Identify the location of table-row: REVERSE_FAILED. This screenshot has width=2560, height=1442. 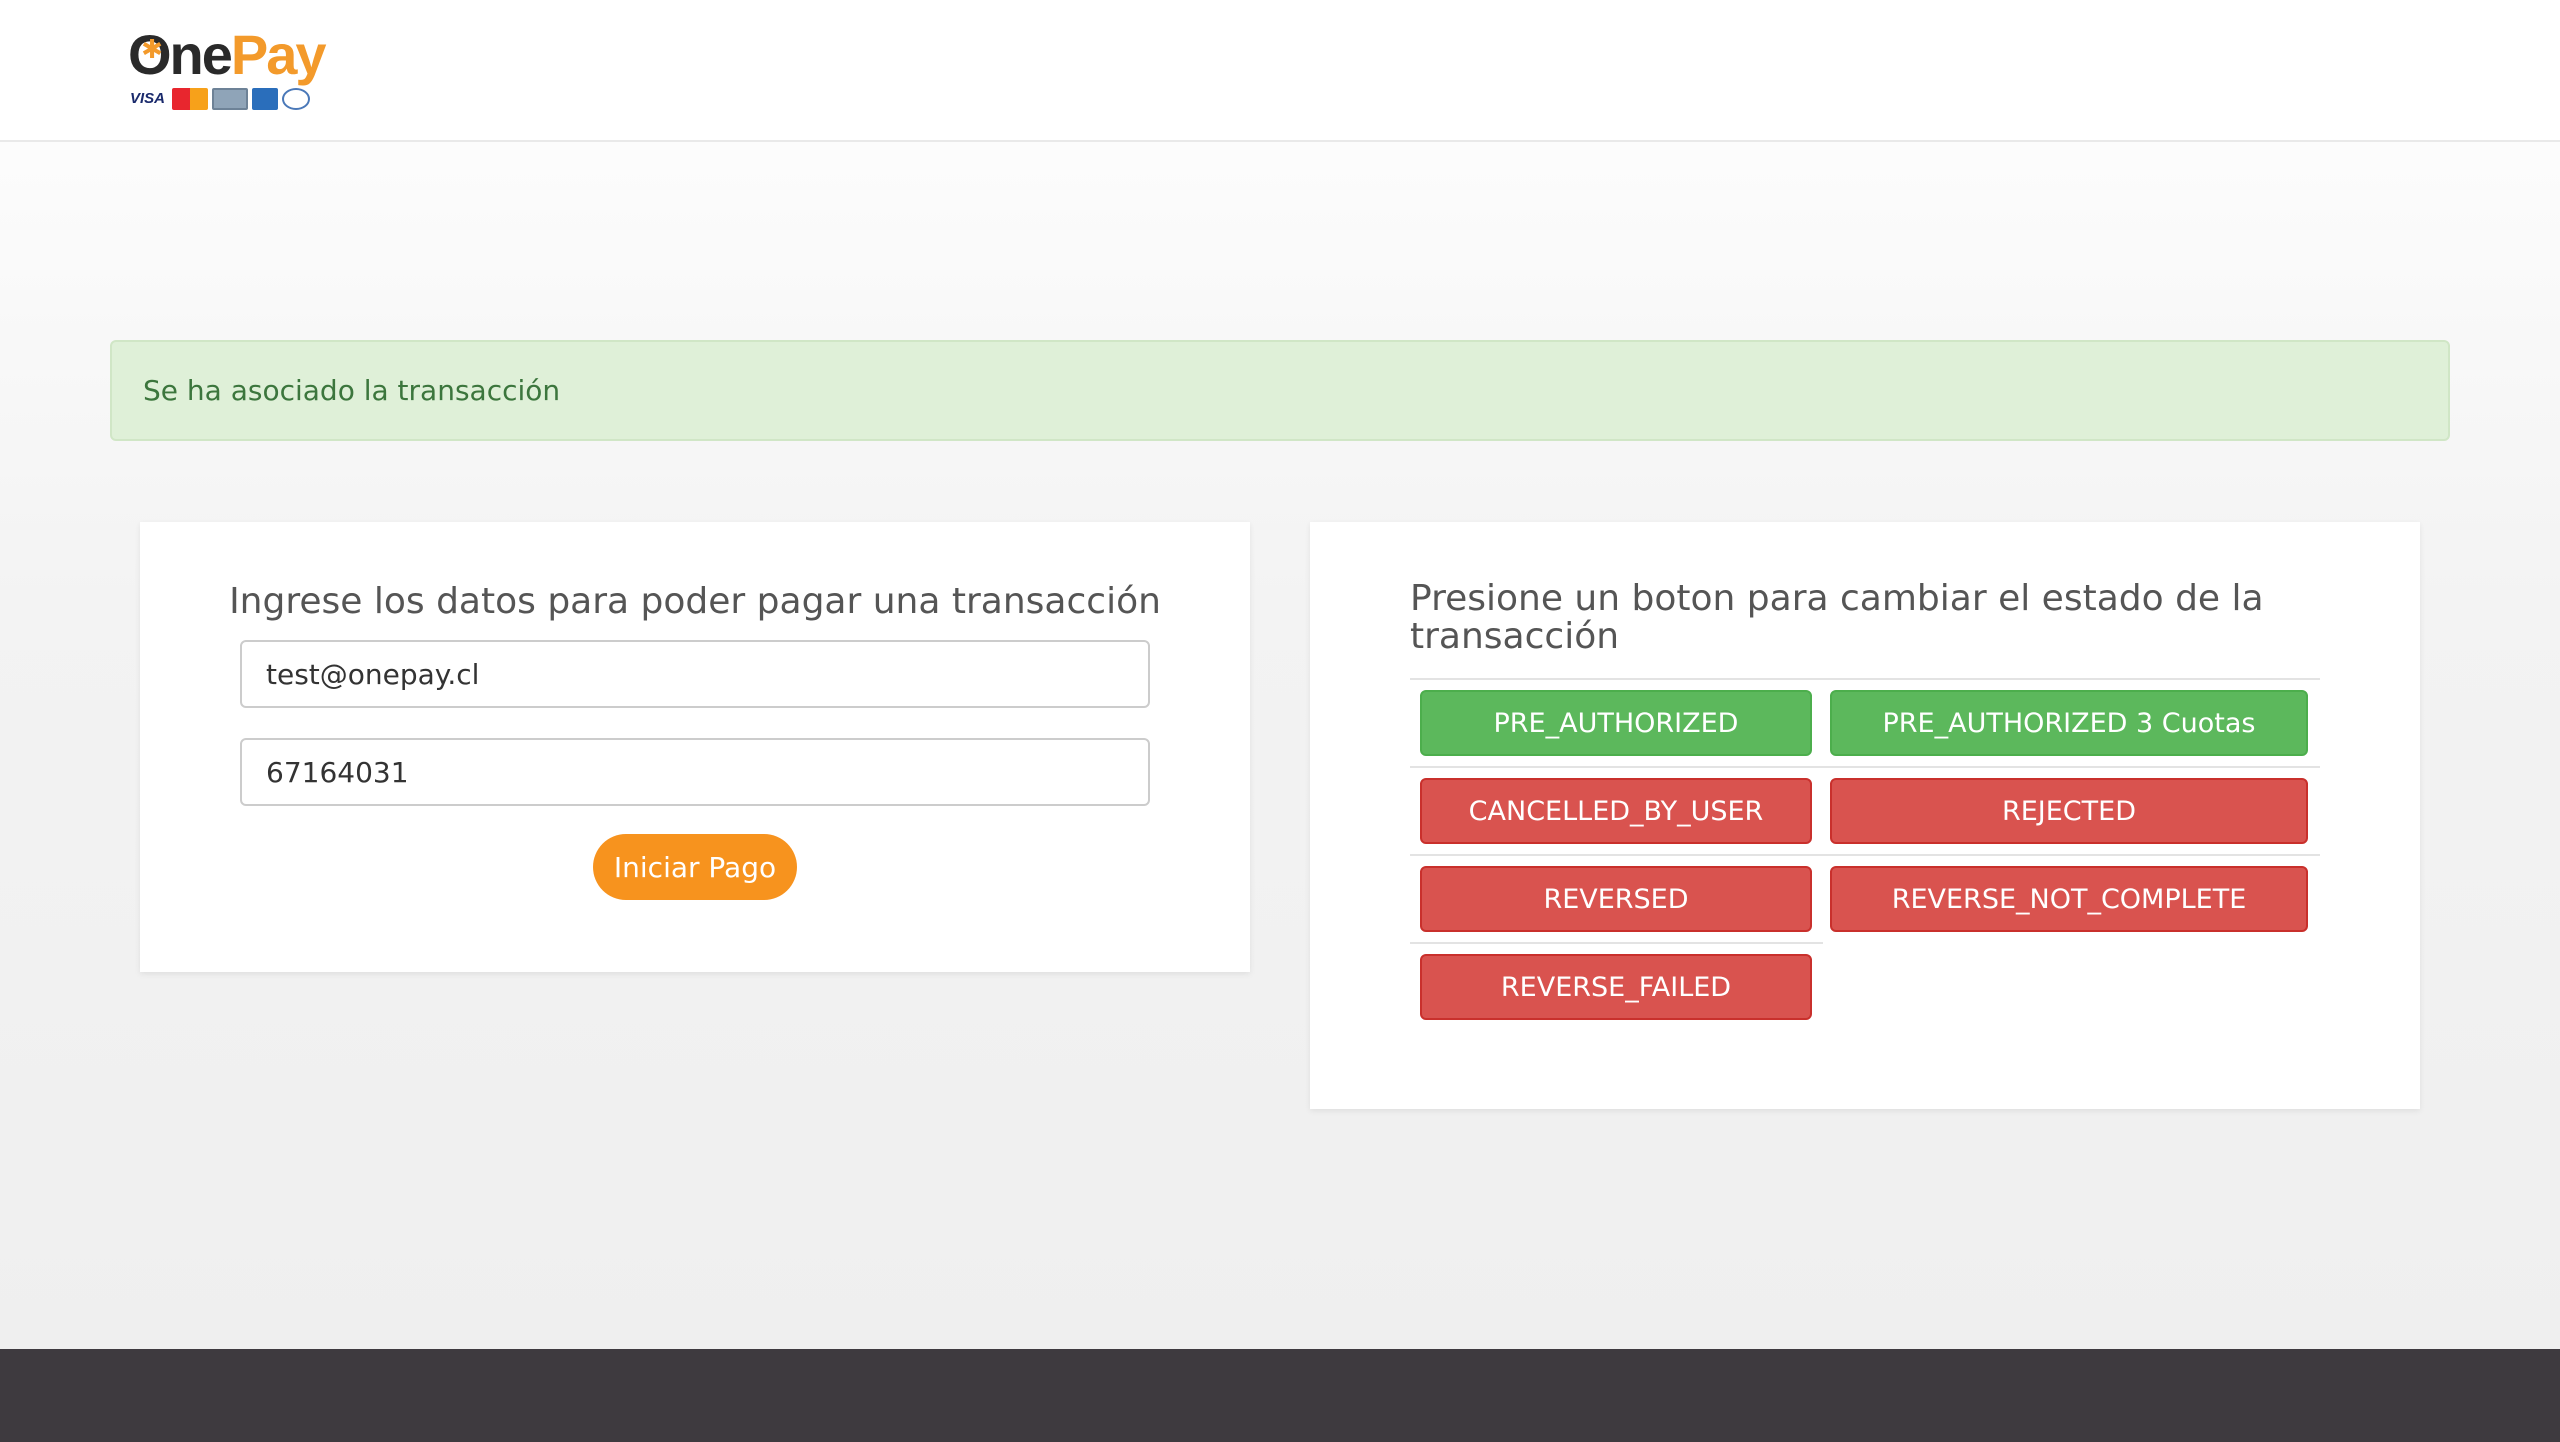
(1616, 986).